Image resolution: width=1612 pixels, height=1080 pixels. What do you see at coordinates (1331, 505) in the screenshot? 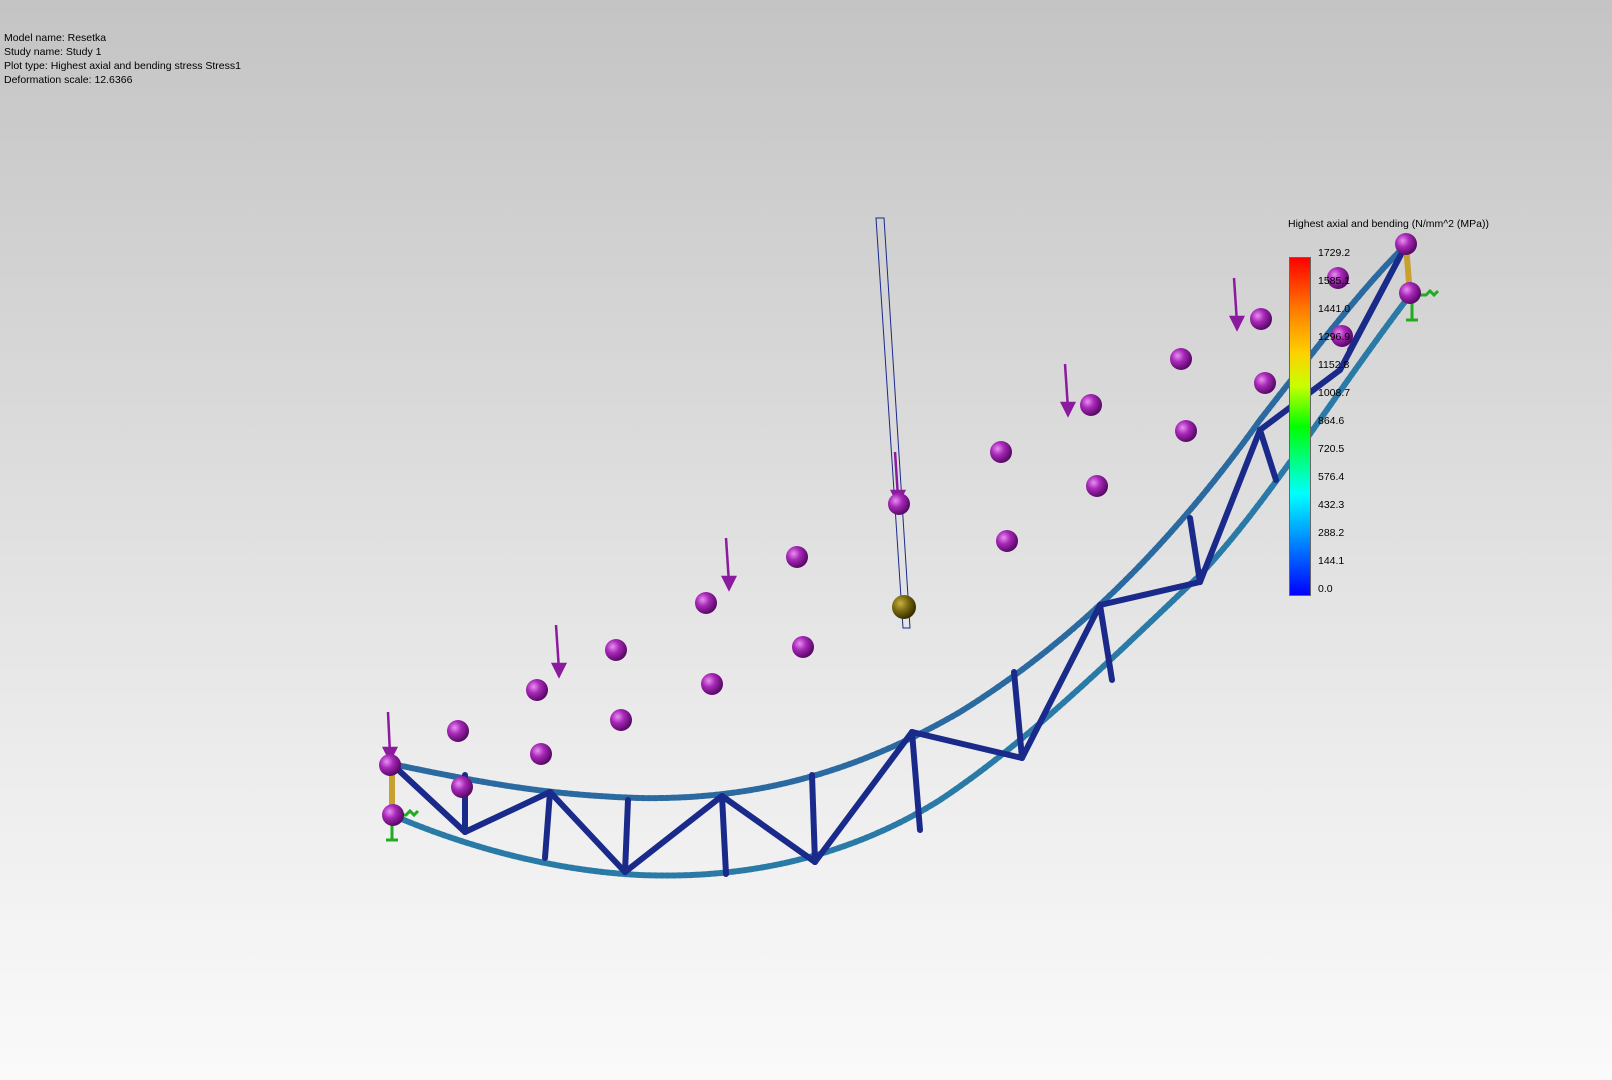
I see `legend-tick: 432.3` at bounding box center [1331, 505].